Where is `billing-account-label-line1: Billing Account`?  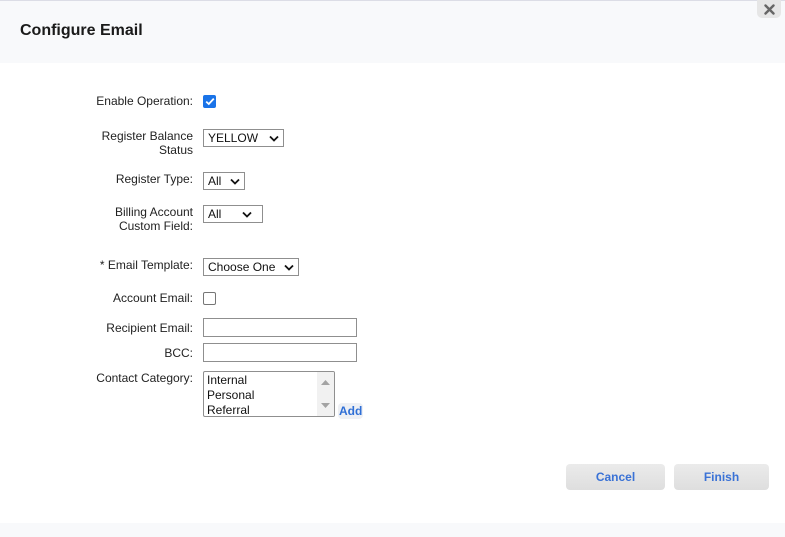 billing-account-label-line1: Billing Account is located at coordinates (153, 212).